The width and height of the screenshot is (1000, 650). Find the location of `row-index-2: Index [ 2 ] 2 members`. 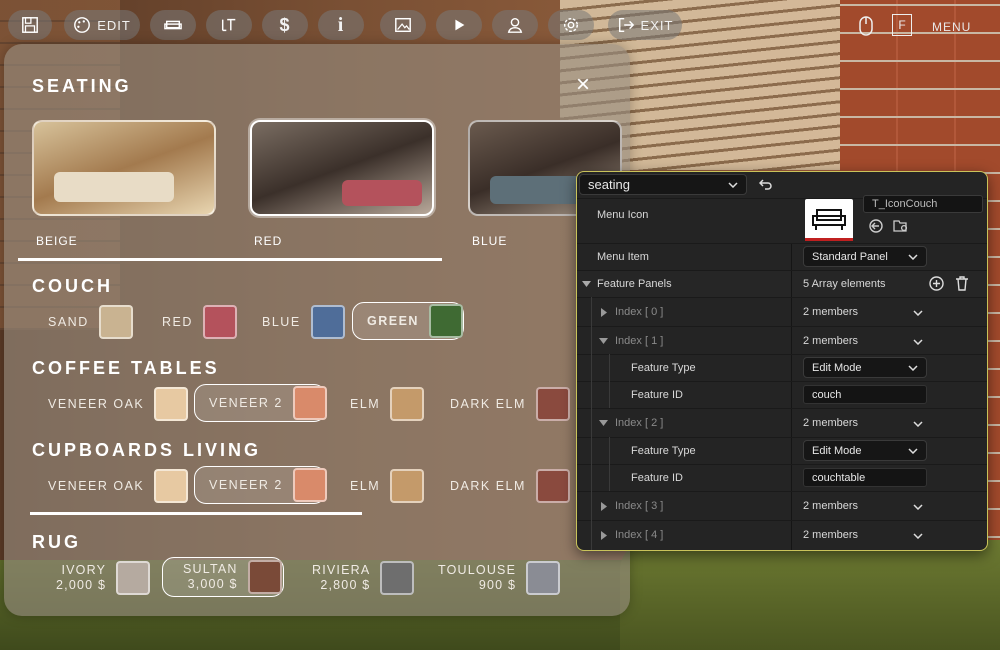

row-index-2: Index [ 2 ] 2 members is located at coordinates (782, 423).